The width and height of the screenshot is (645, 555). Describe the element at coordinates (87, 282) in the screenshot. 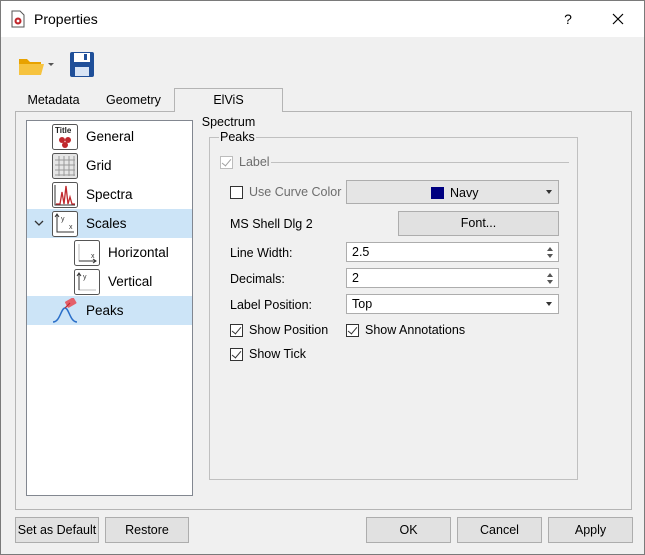

I see `vertical-scale-icon: y` at that location.